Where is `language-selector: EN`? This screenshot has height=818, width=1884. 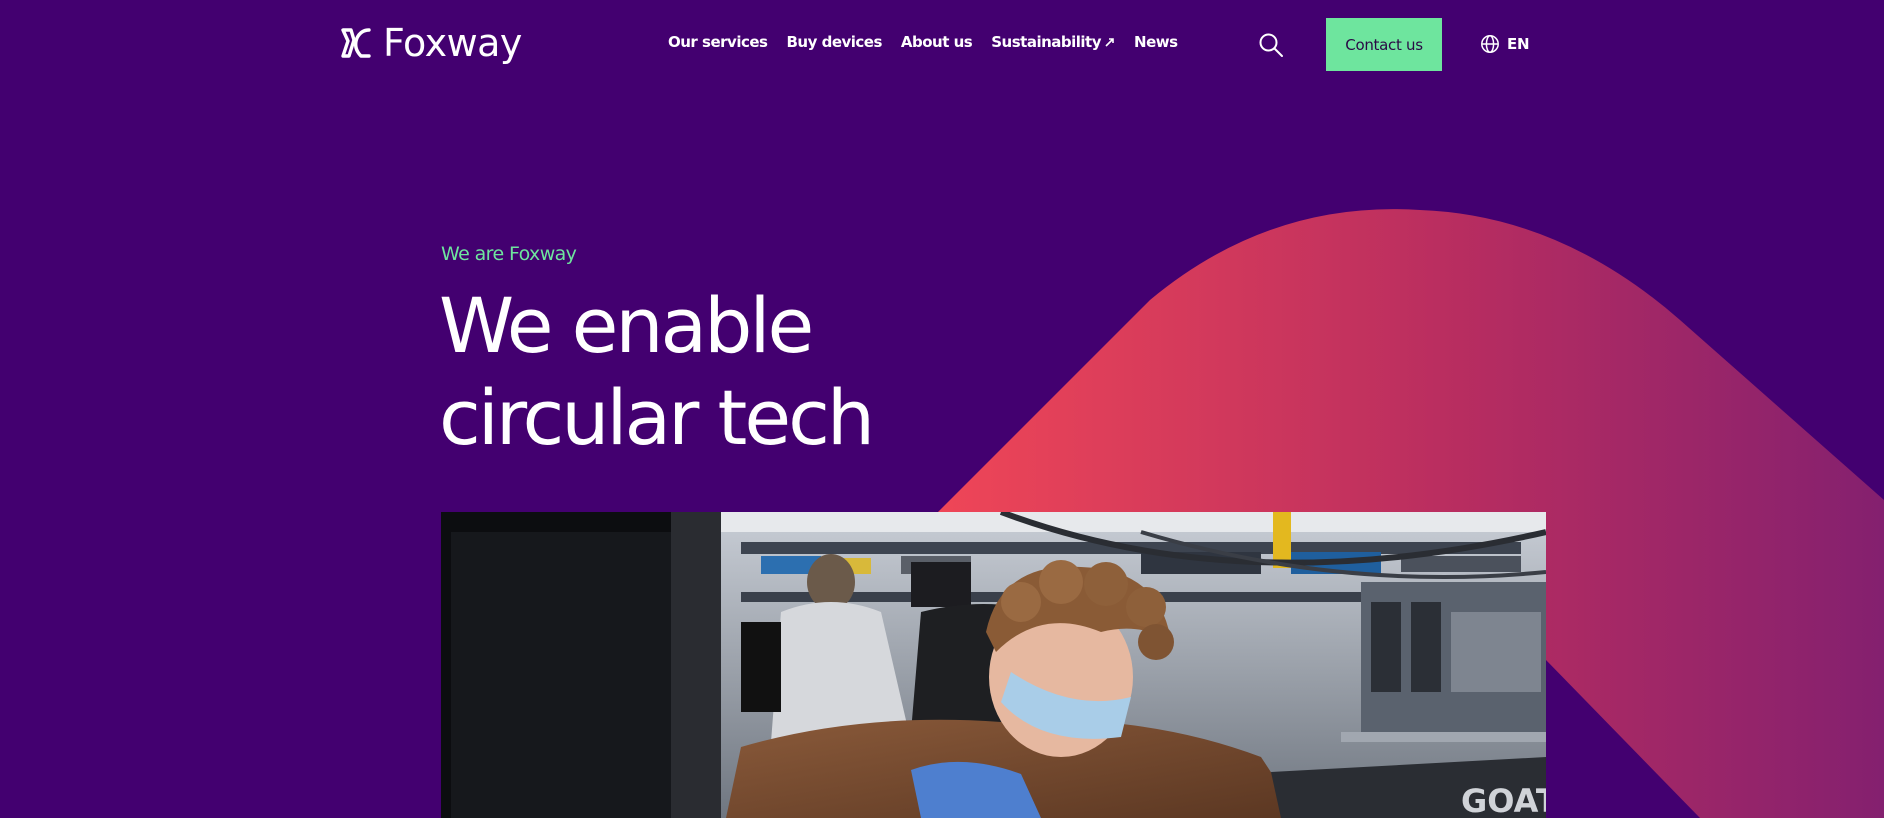 language-selector: EN is located at coordinates (1505, 44).